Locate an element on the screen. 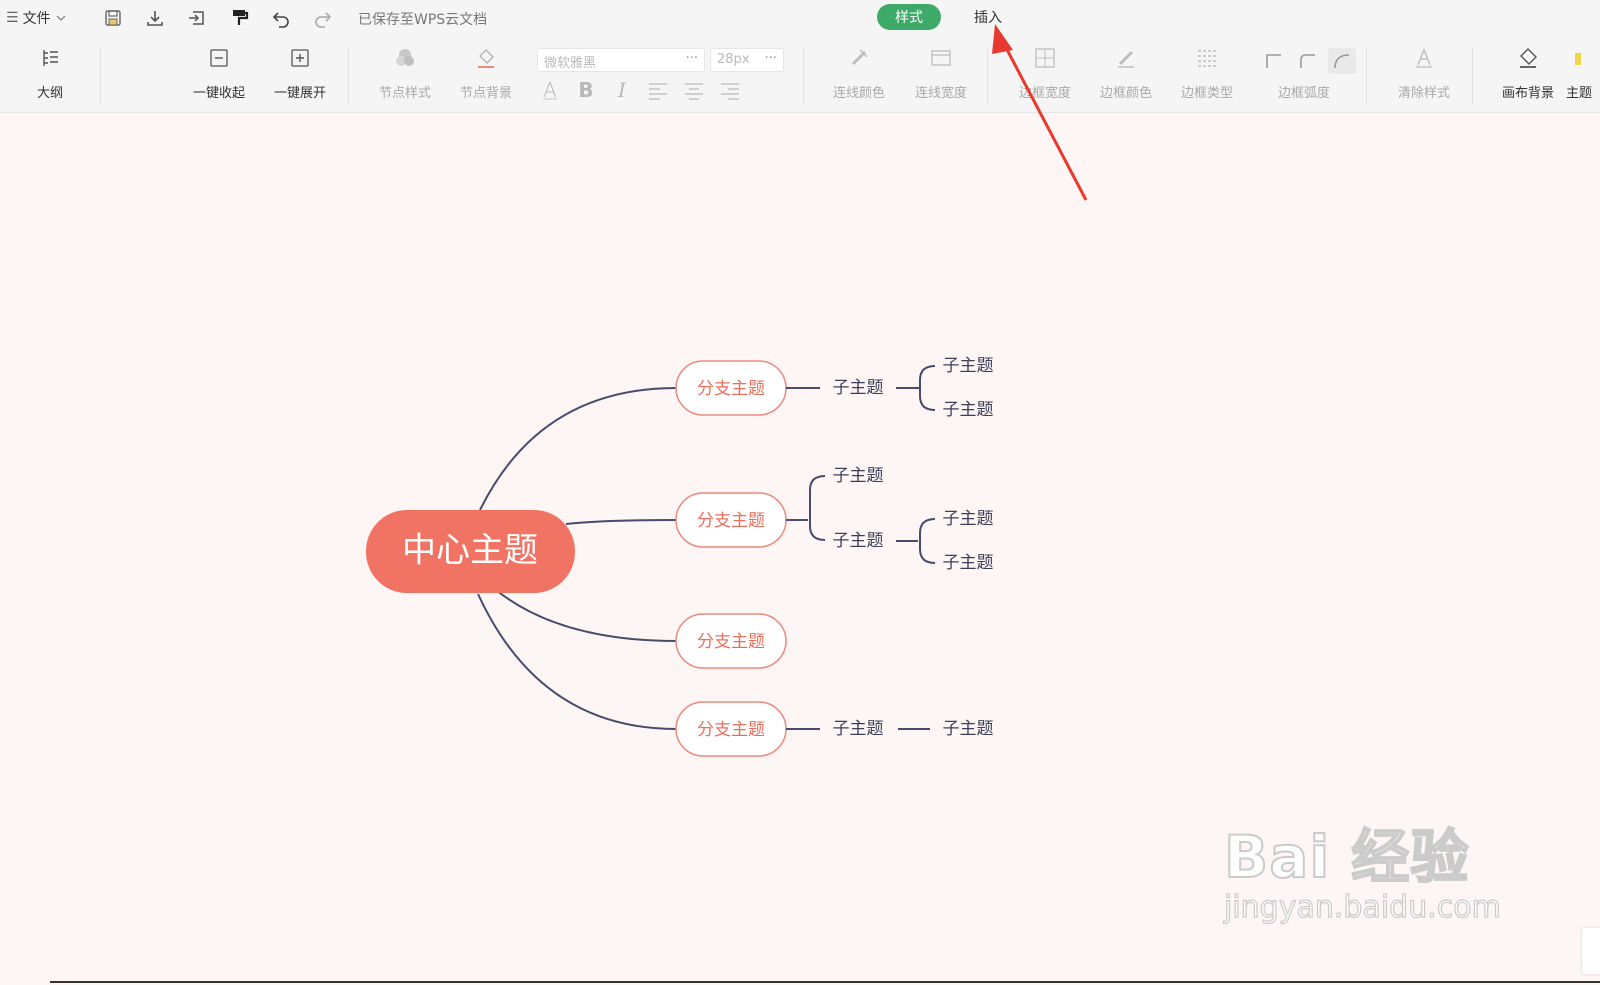 The width and height of the screenshot is (1600, 985). bottom-border is located at coordinates (825, 982).